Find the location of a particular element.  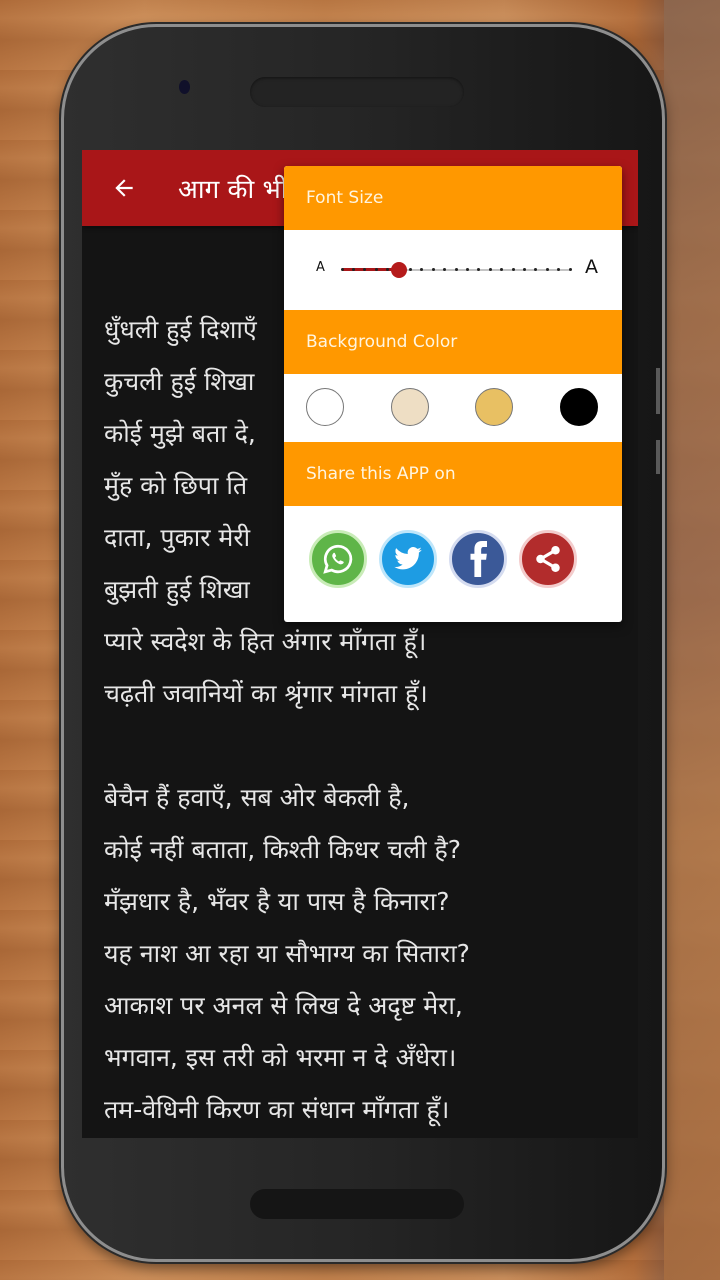

bottom-speaker is located at coordinates (357, 1204).